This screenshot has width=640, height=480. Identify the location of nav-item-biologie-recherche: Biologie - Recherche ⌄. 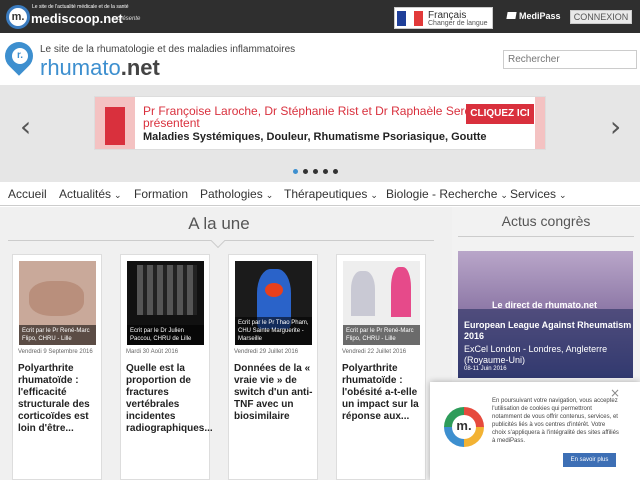
(447, 194).